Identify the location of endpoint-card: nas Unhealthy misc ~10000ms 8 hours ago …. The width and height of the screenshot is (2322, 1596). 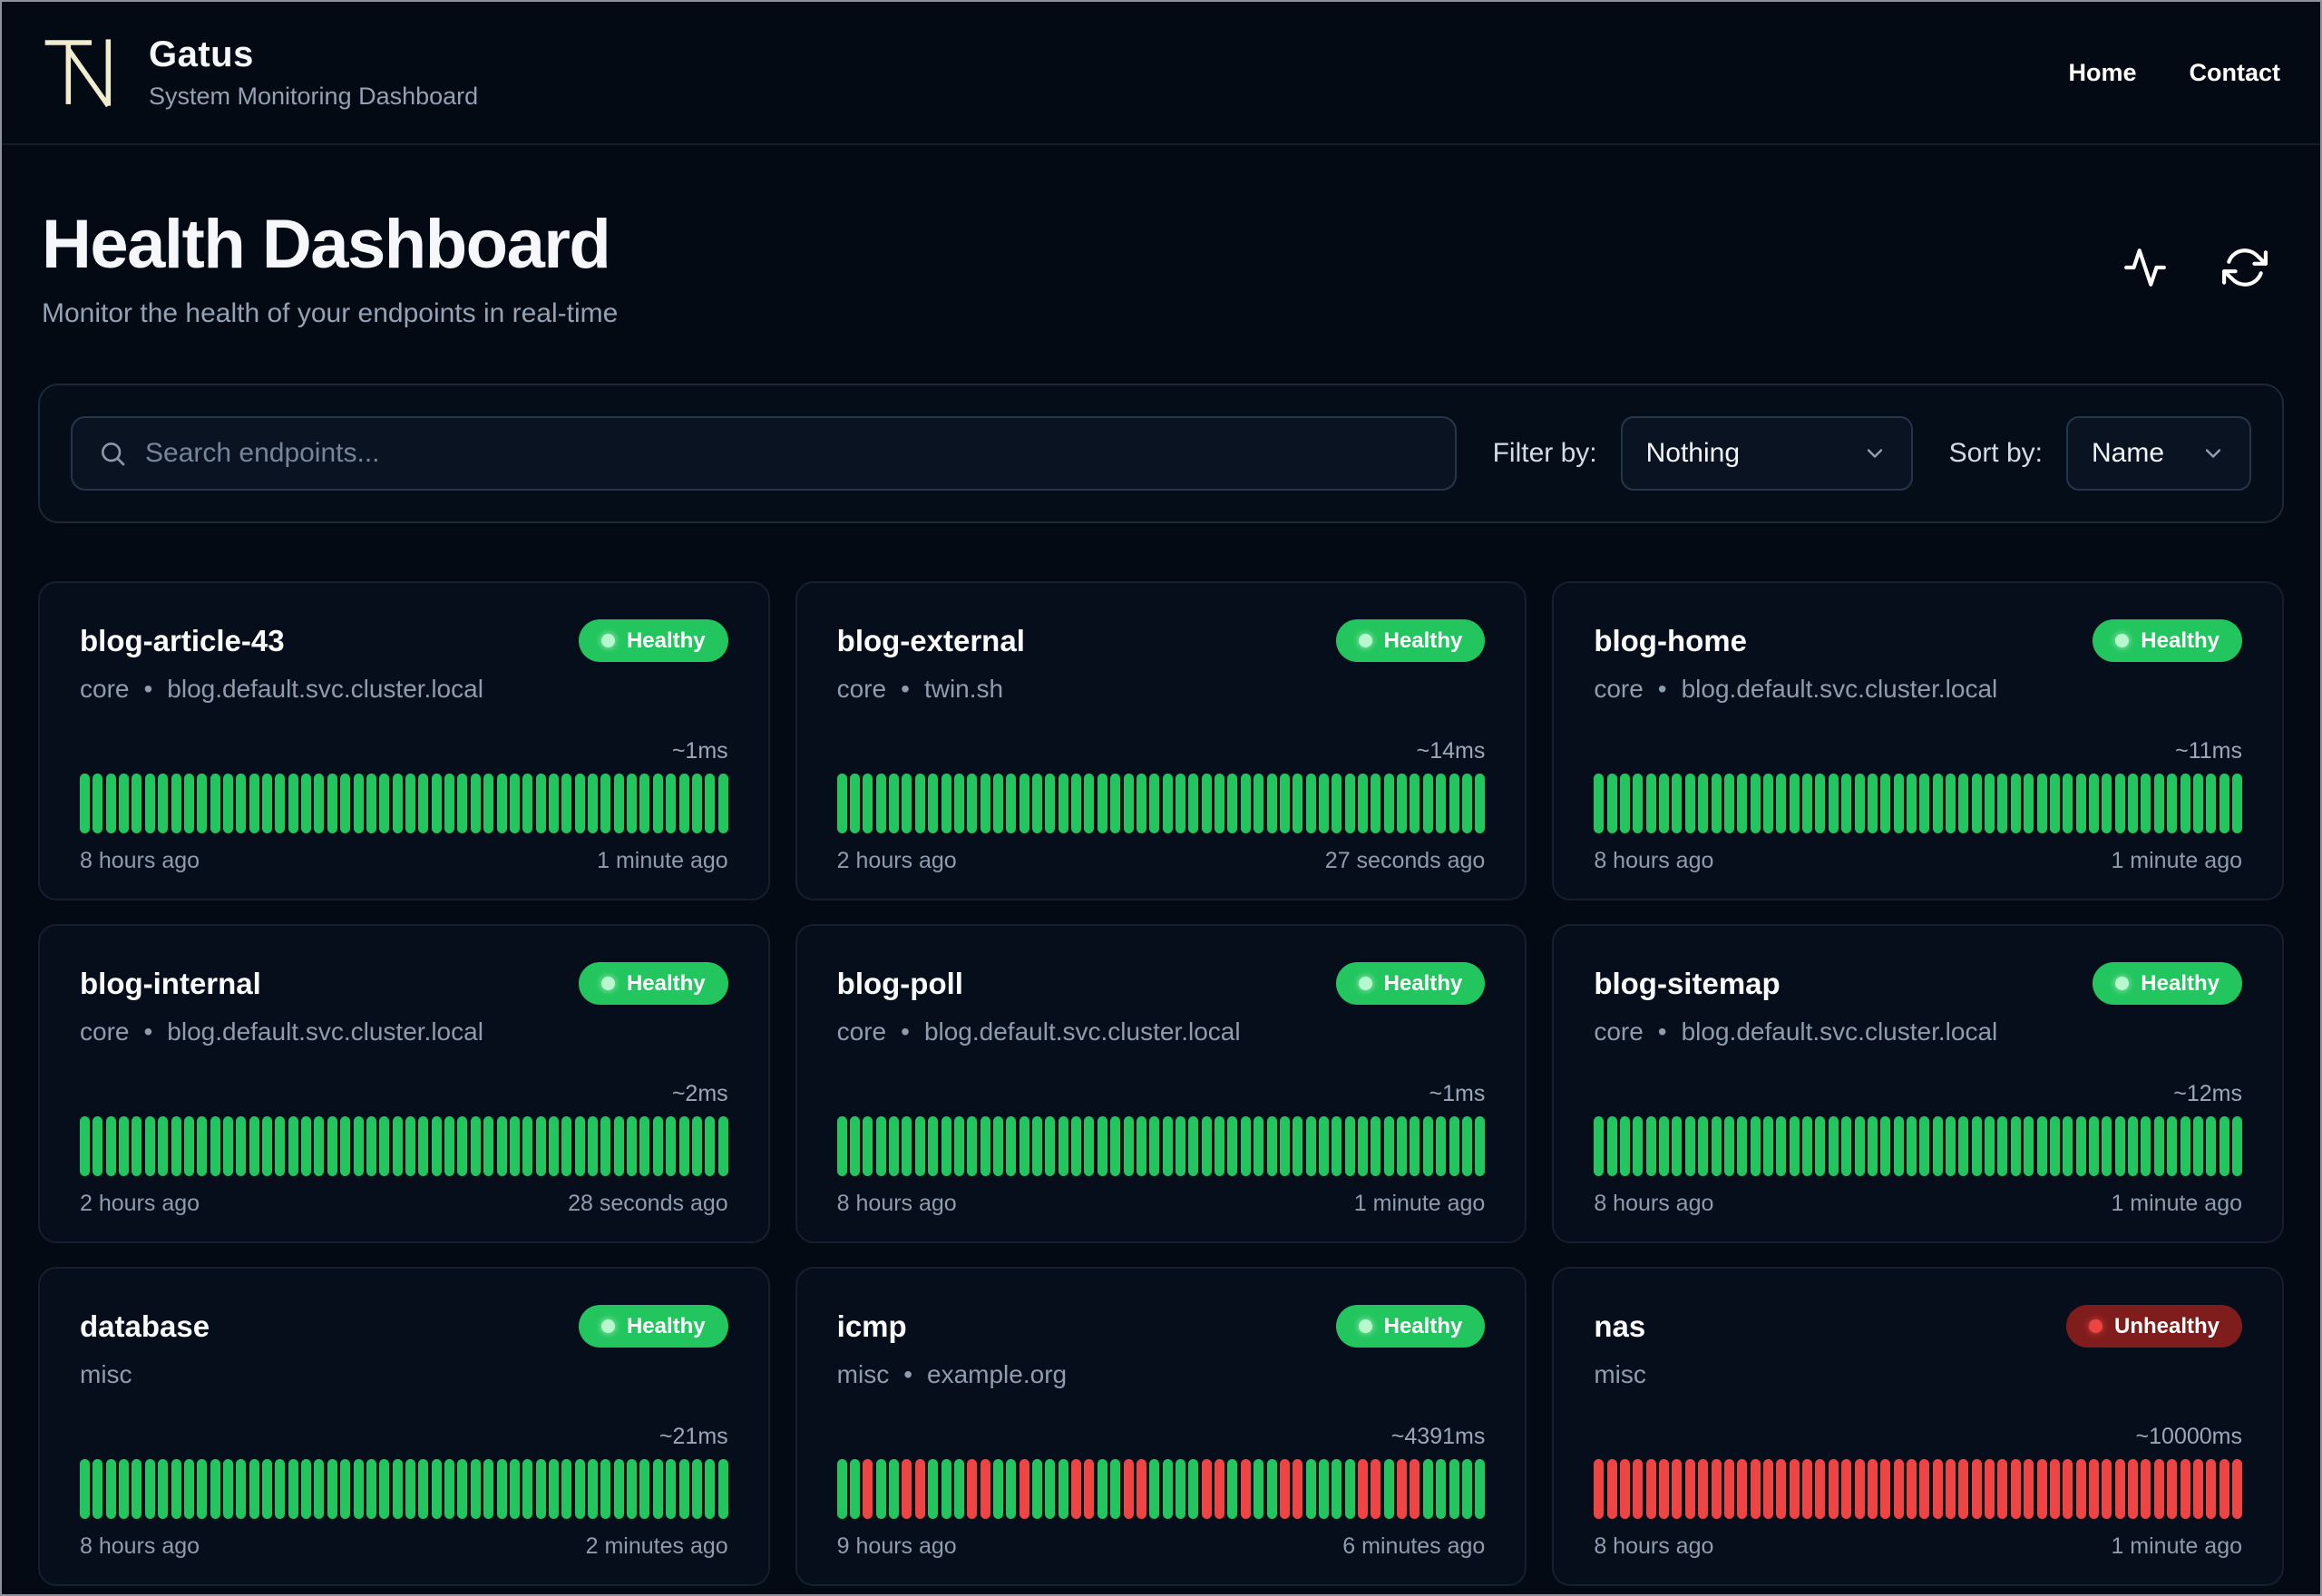
(1918, 1426).